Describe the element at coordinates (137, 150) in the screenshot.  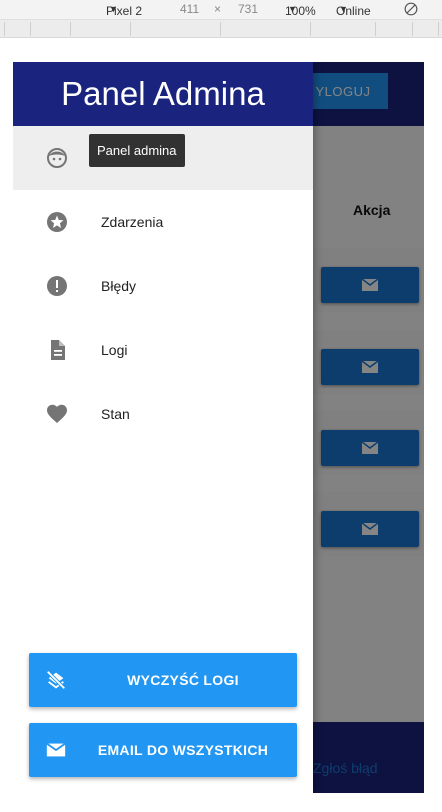
I see `tooltip: Panel admina` at that location.